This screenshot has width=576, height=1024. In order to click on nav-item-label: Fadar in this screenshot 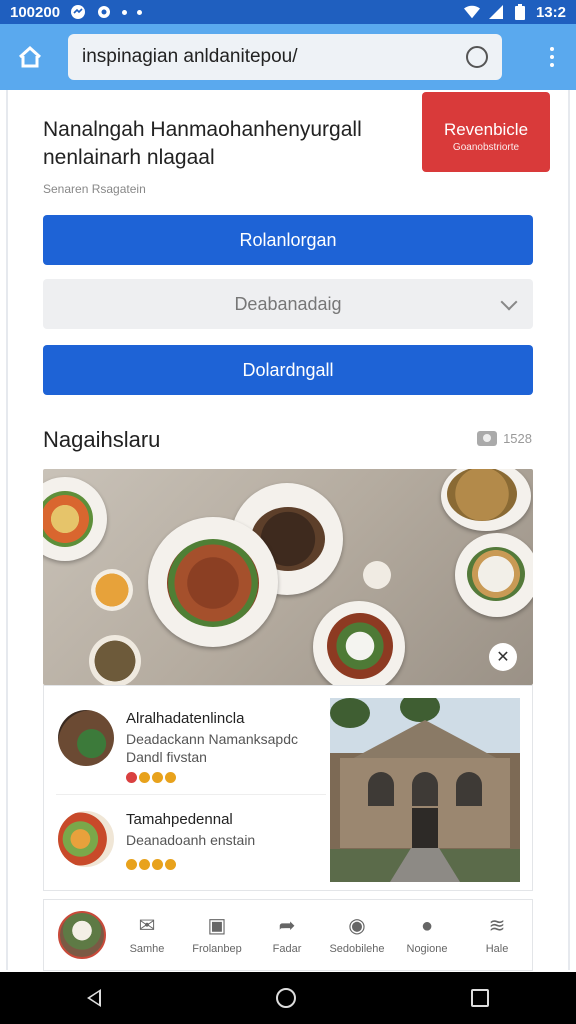, I will do `click(287, 949)`.